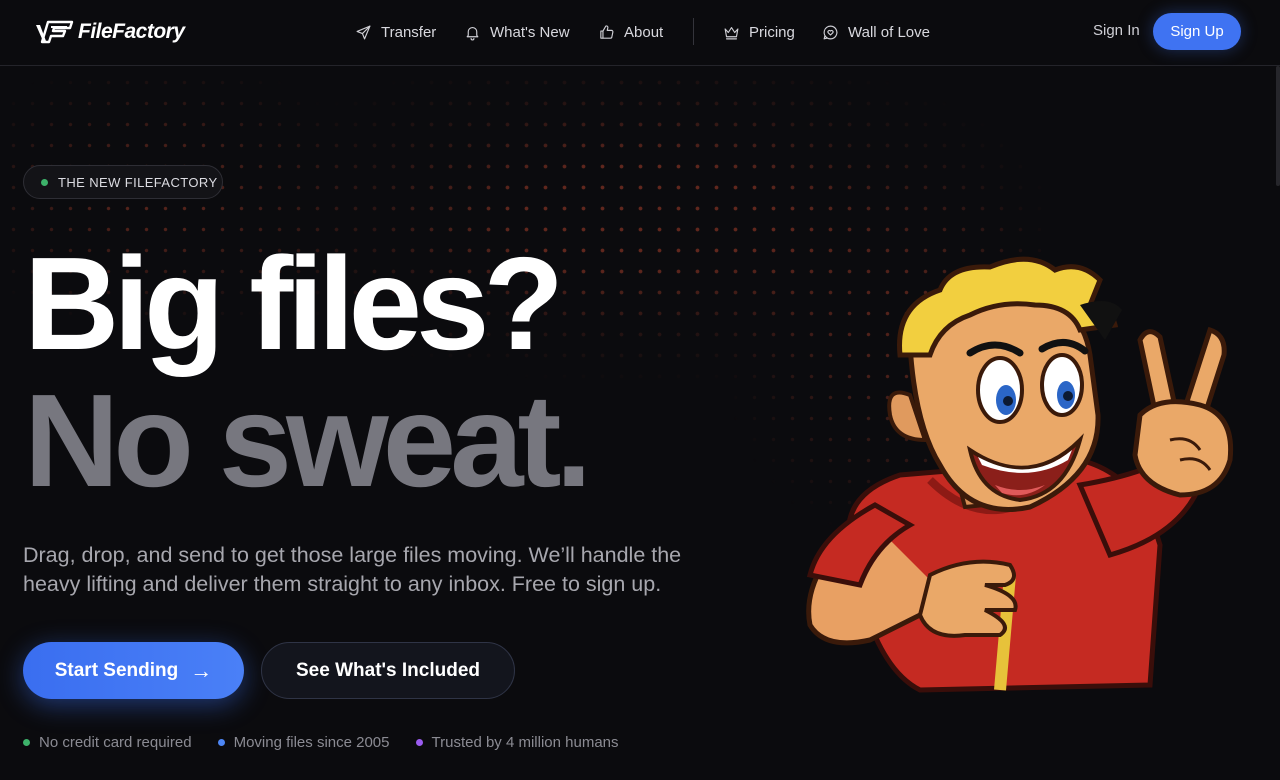 This screenshot has height=780, width=1280. What do you see at coordinates (55, 32) in the screenshot?
I see `filefactory-logo-icon` at bounding box center [55, 32].